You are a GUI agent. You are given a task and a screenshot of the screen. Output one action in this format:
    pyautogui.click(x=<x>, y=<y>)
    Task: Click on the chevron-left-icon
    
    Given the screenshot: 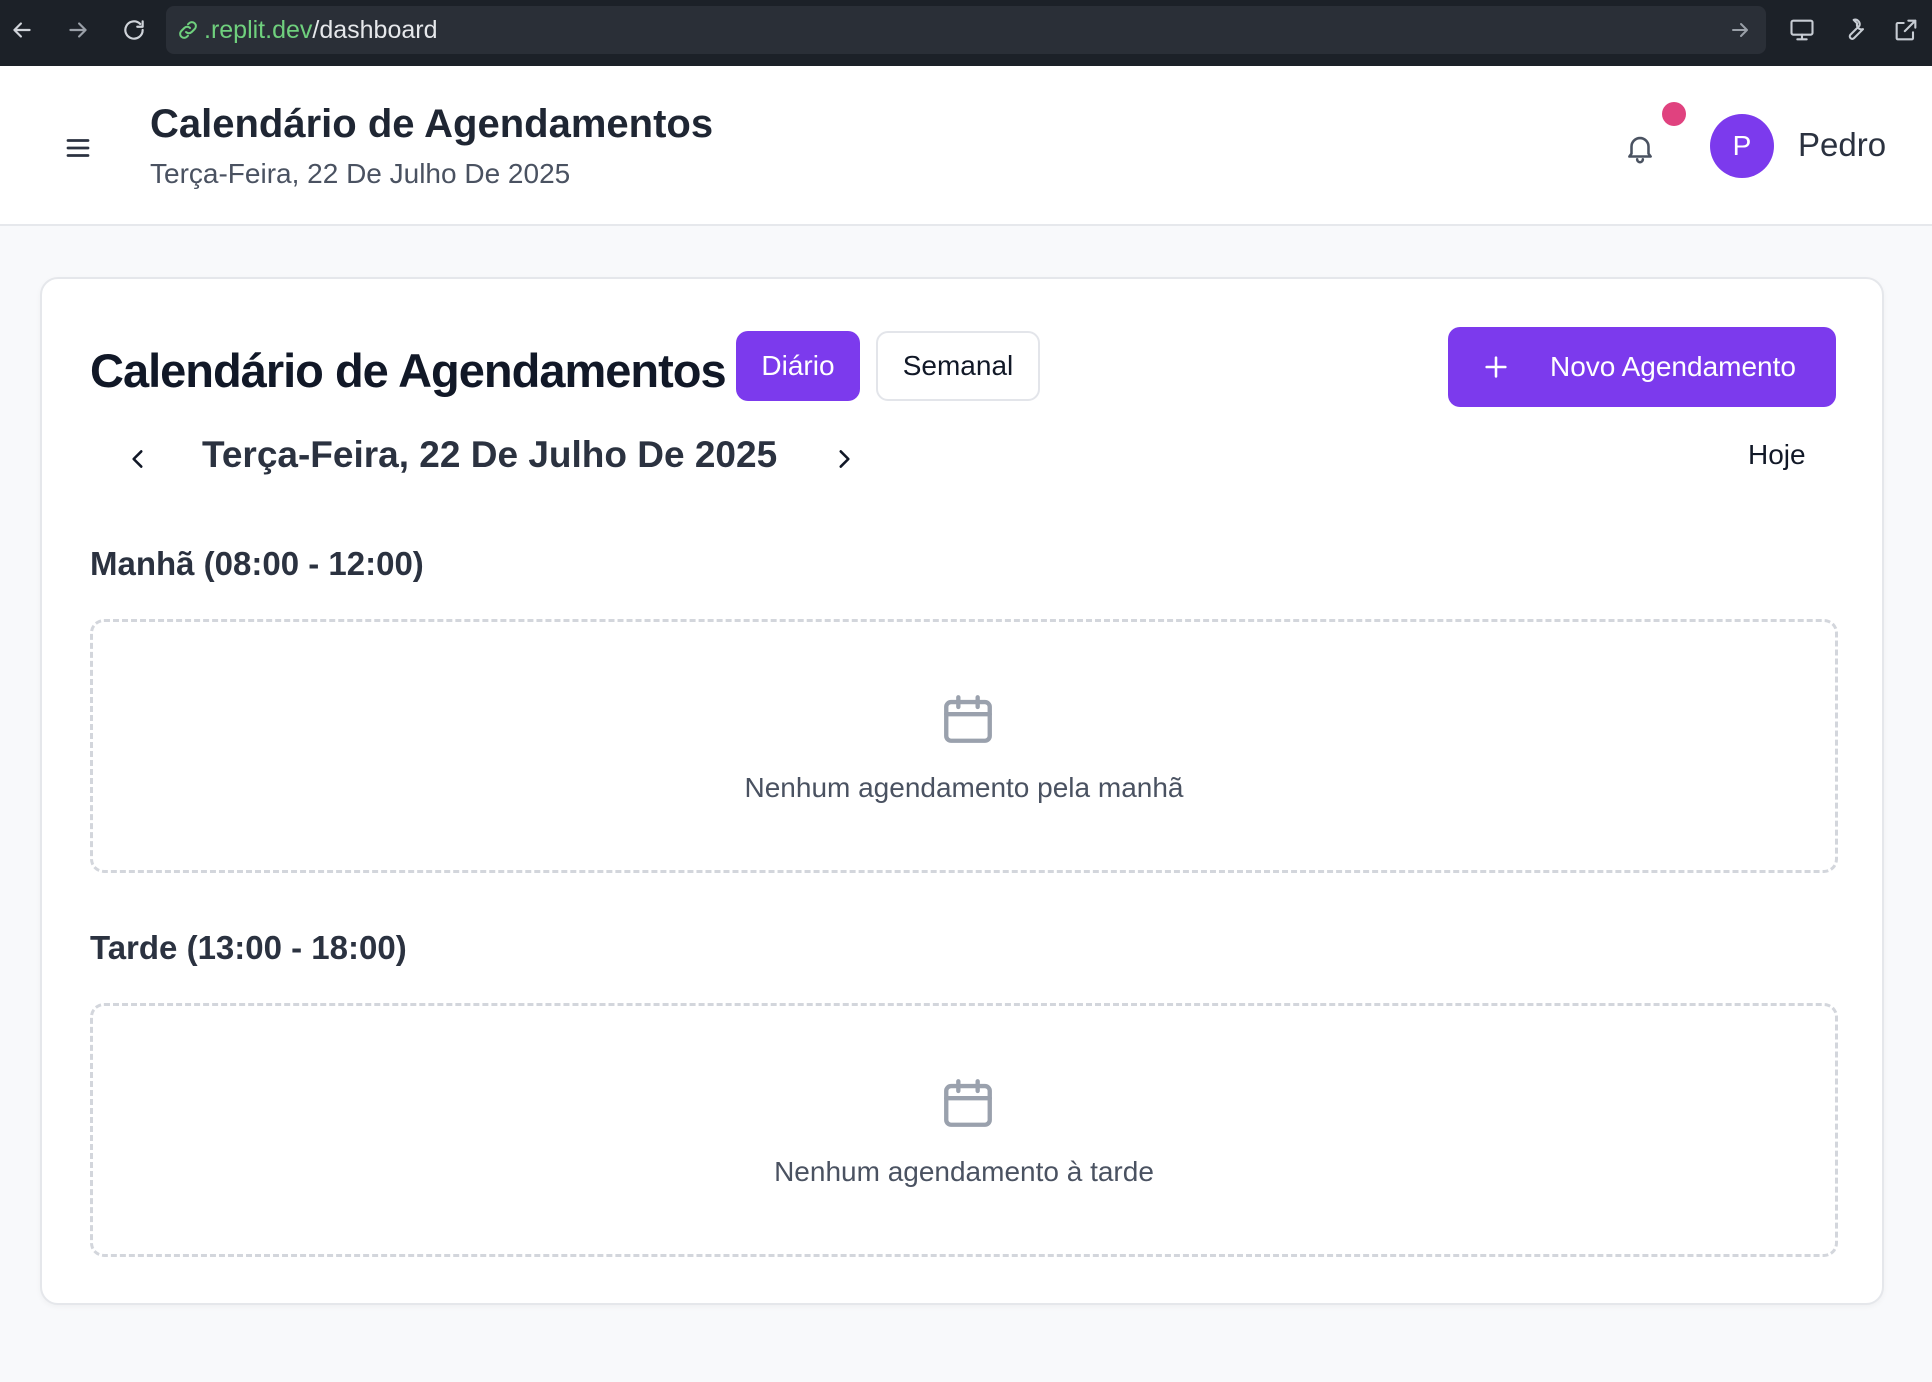 What is the action you would take?
    pyautogui.click(x=137, y=459)
    